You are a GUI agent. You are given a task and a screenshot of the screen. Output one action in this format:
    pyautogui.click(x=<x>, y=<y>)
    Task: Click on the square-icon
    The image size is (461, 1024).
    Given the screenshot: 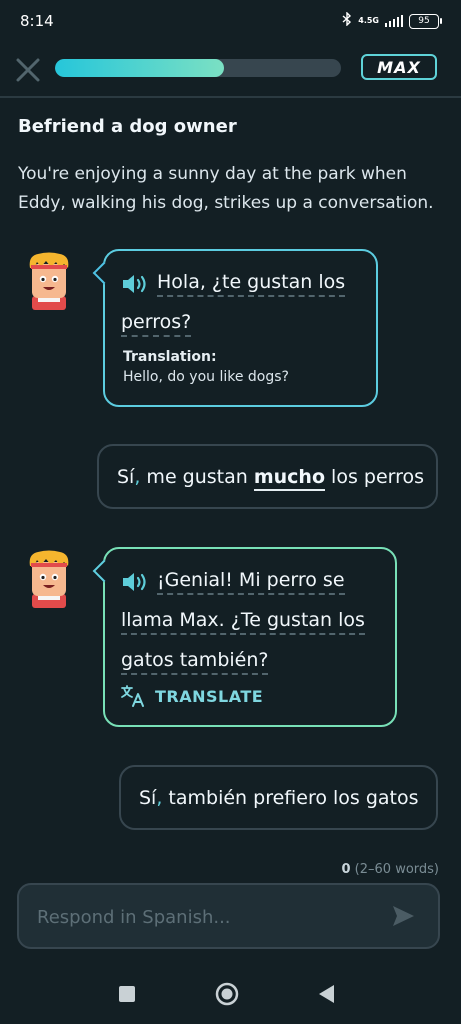 What is the action you would take?
    pyautogui.click(x=127, y=994)
    